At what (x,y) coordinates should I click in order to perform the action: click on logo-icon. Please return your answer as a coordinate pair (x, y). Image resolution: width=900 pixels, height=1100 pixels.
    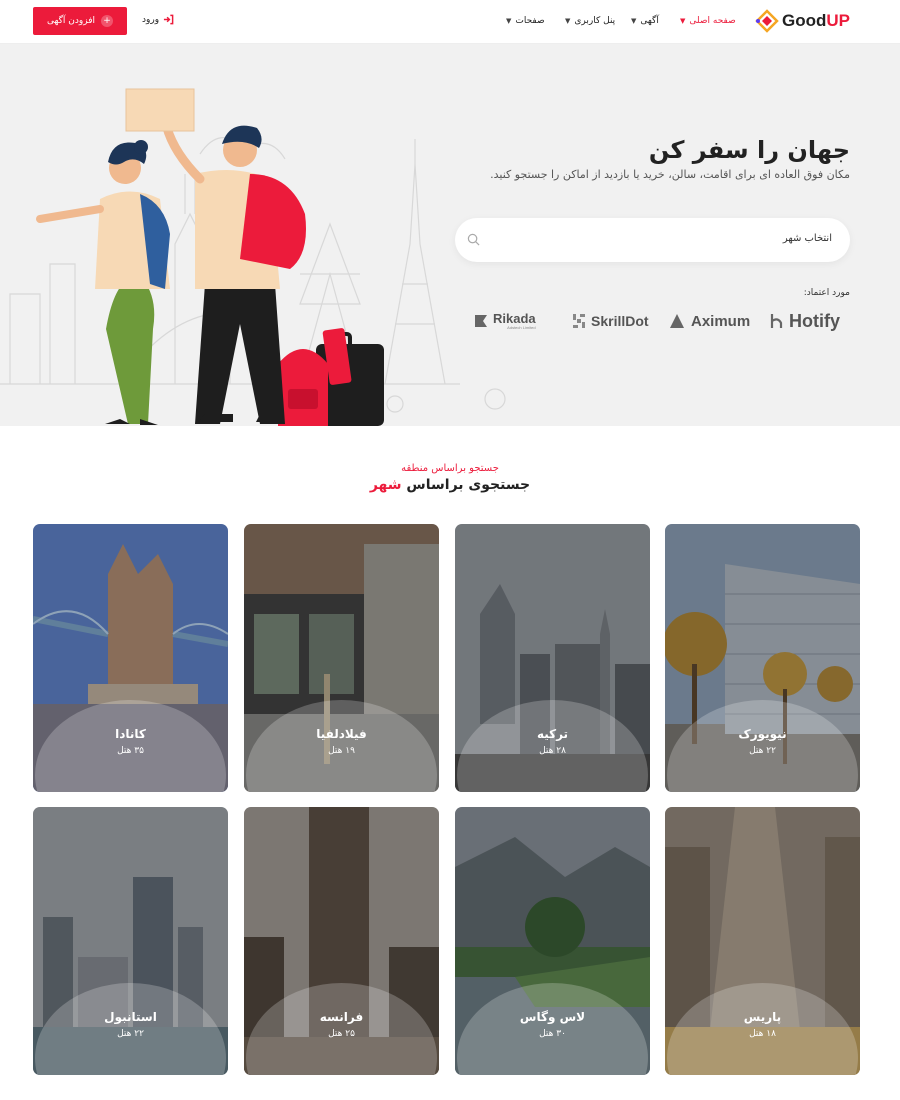
    Looking at the image, I should click on (767, 21).